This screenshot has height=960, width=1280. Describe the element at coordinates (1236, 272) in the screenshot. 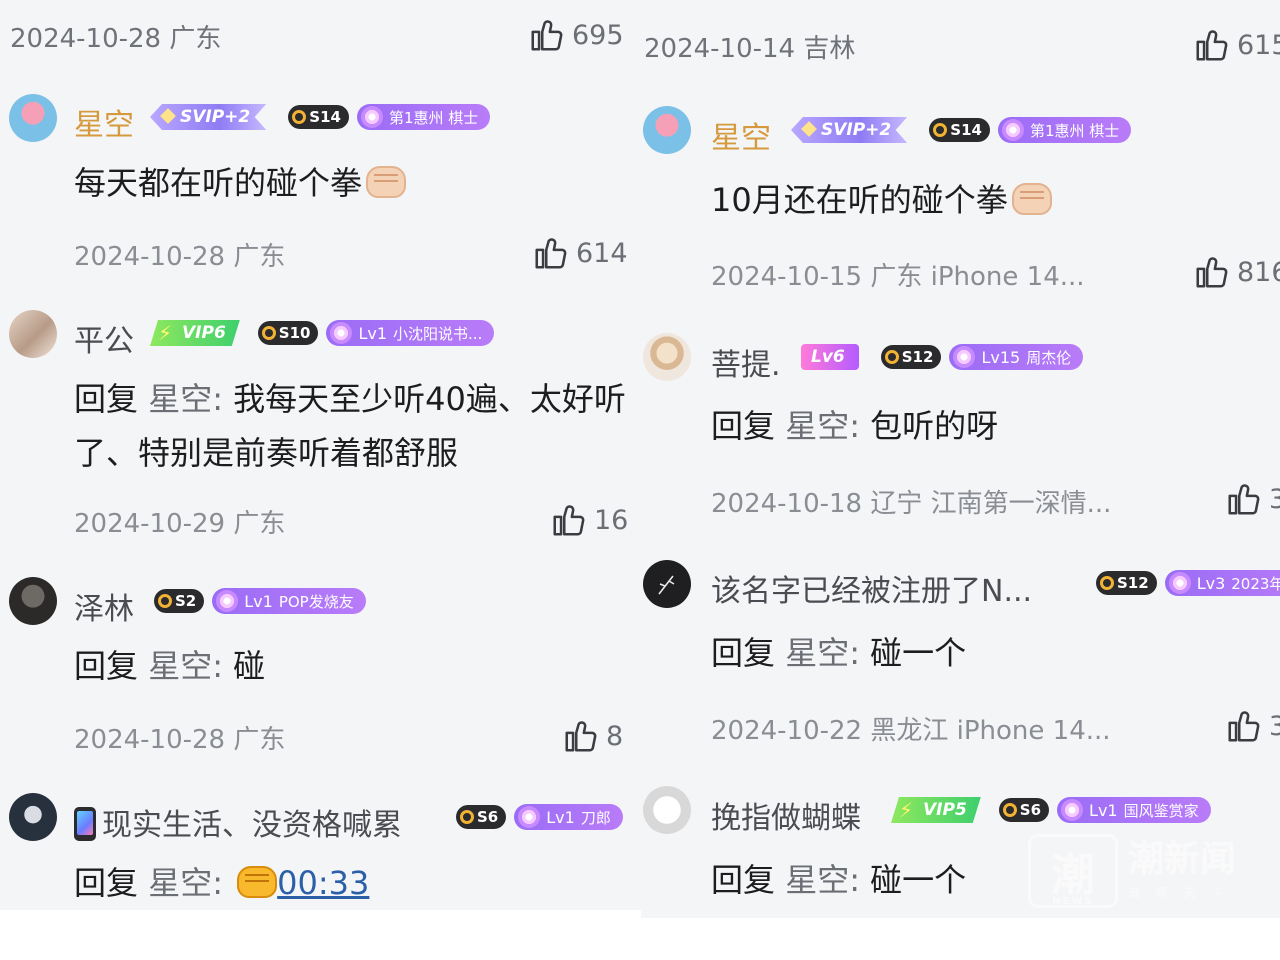

I see `like-button: 816` at that location.